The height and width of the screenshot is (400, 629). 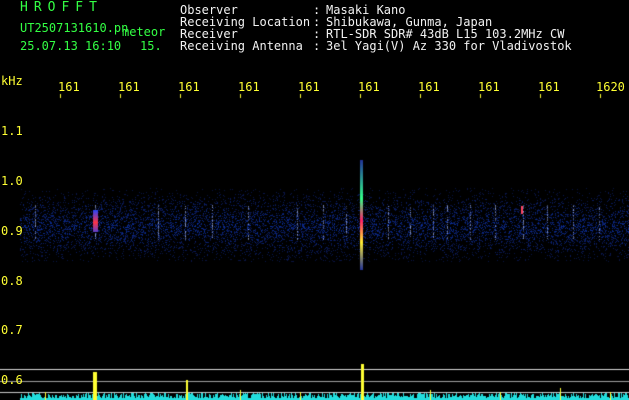 What do you see at coordinates (12, 181) in the screenshot?
I see `freq-tick: 1.0` at bounding box center [12, 181].